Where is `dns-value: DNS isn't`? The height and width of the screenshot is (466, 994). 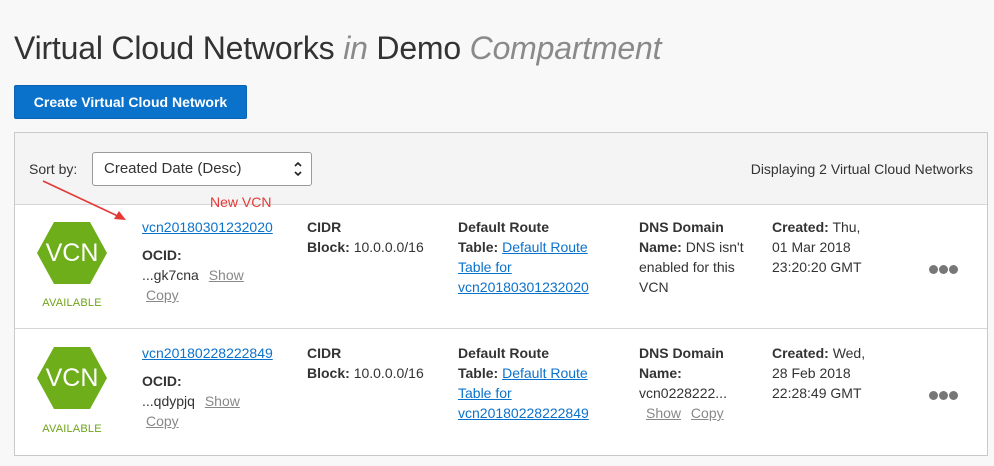
dns-value: DNS isn't is located at coordinates (714, 247).